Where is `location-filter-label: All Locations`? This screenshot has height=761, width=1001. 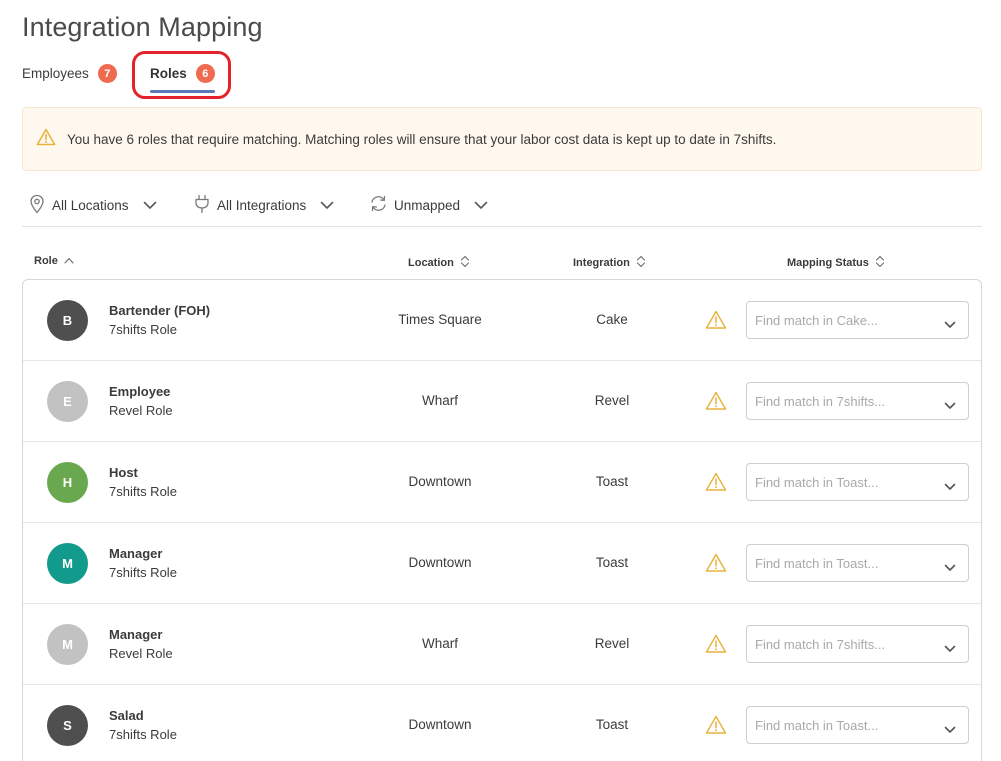
location-filter-label: All Locations is located at coordinates (90, 205).